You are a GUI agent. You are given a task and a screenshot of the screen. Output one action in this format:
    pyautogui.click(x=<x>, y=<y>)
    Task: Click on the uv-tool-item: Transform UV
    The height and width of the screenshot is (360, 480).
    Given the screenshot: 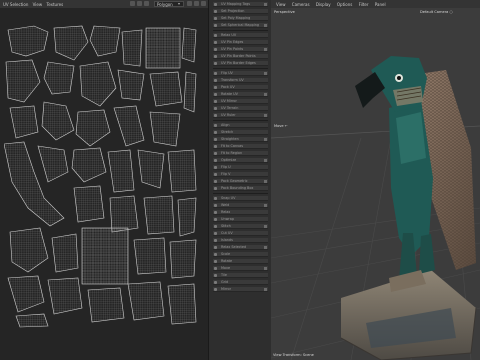 What is the action you would take?
    pyautogui.click(x=240, y=80)
    